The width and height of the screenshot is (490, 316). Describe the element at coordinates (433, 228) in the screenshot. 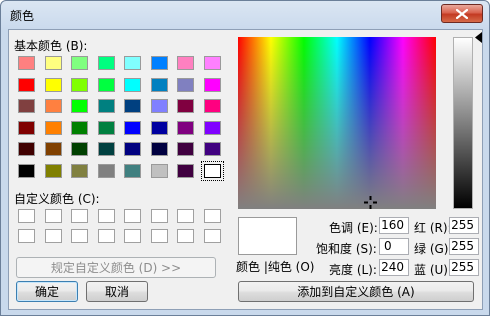

I see `red-label: 红 (R):` at that location.